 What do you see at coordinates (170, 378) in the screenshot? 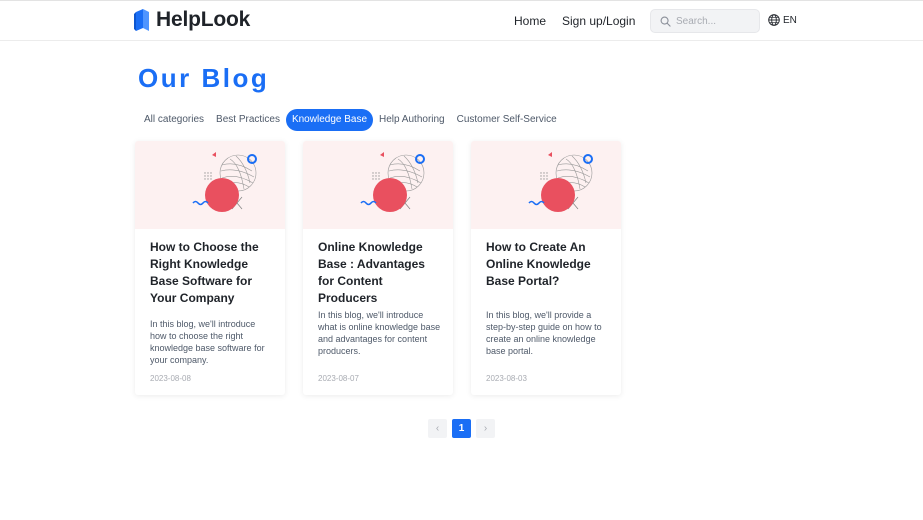
I see `blog-date: 2023-08-08` at bounding box center [170, 378].